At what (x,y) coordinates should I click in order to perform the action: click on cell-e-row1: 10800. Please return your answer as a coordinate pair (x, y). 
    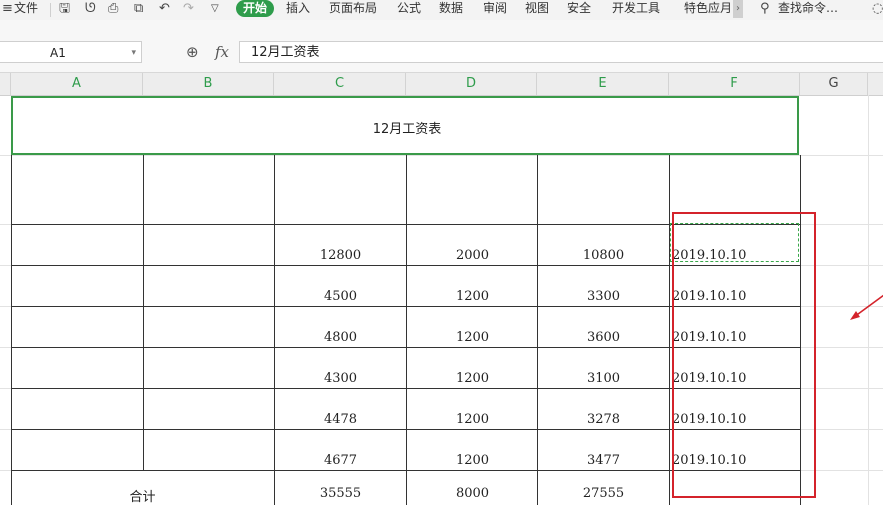
    Looking at the image, I should click on (603, 255).